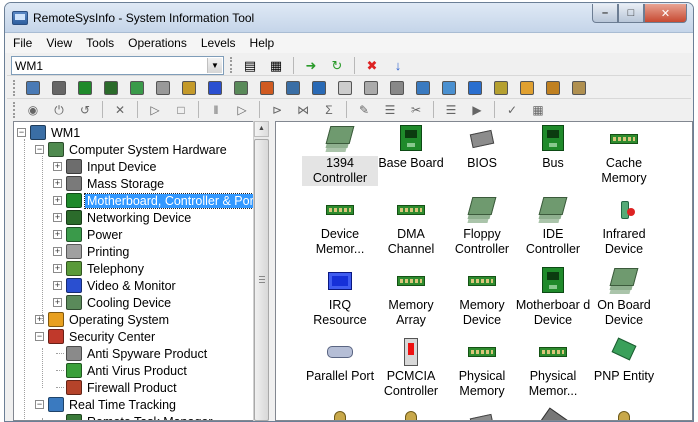  I want to click on doc-icon, so click(345, 88).